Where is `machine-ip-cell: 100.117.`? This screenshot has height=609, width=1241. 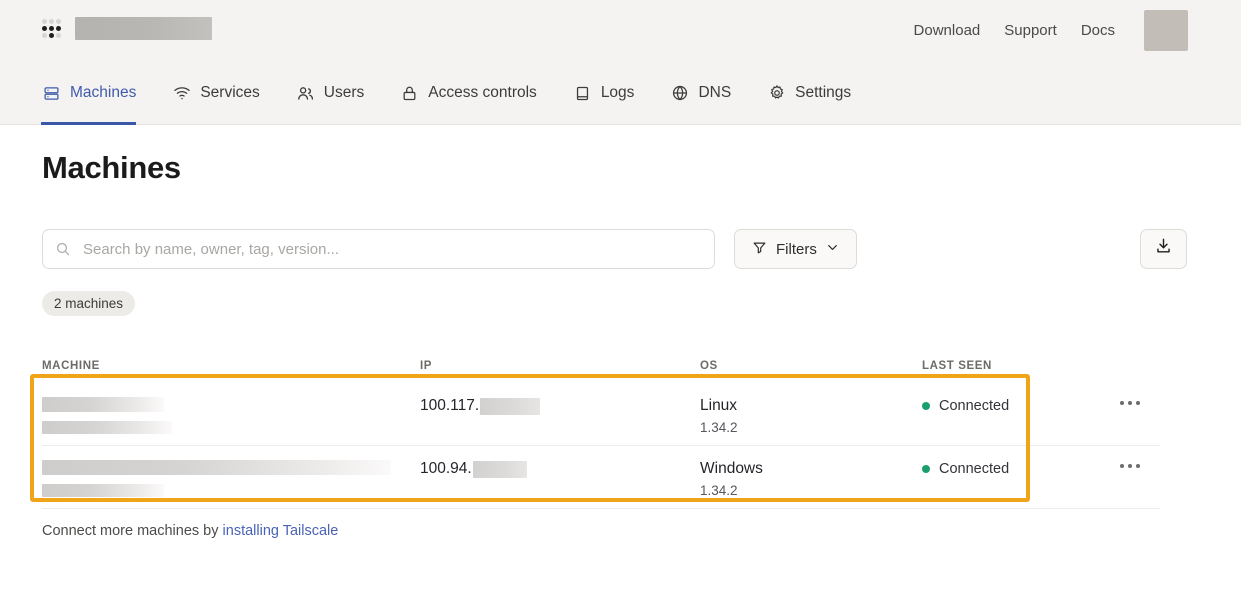
machine-ip-cell: 100.117. is located at coordinates (560, 406).